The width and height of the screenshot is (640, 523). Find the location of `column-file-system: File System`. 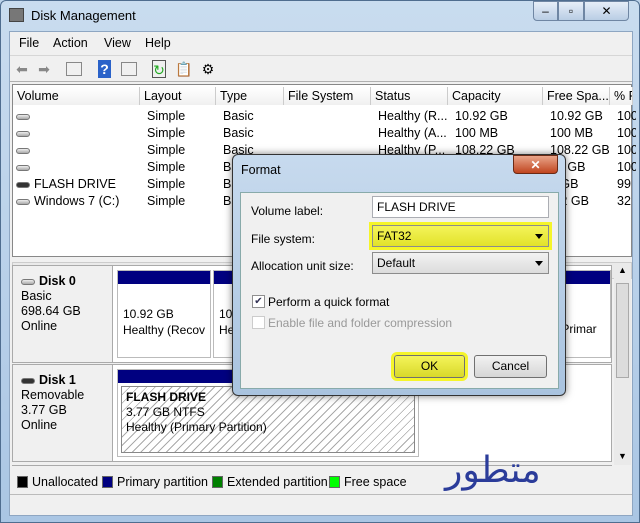

column-file-system: File System is located at coordinates (327, 96).